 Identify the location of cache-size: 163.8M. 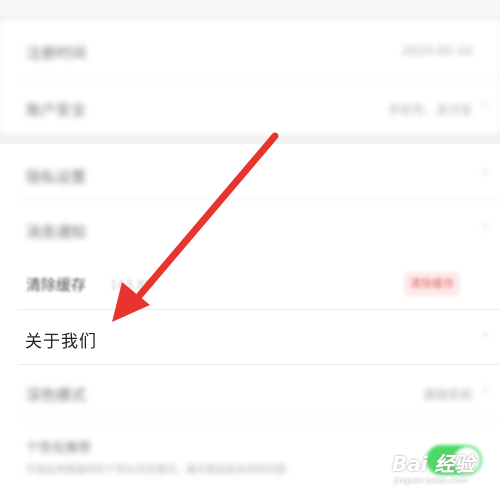
(132, 285).